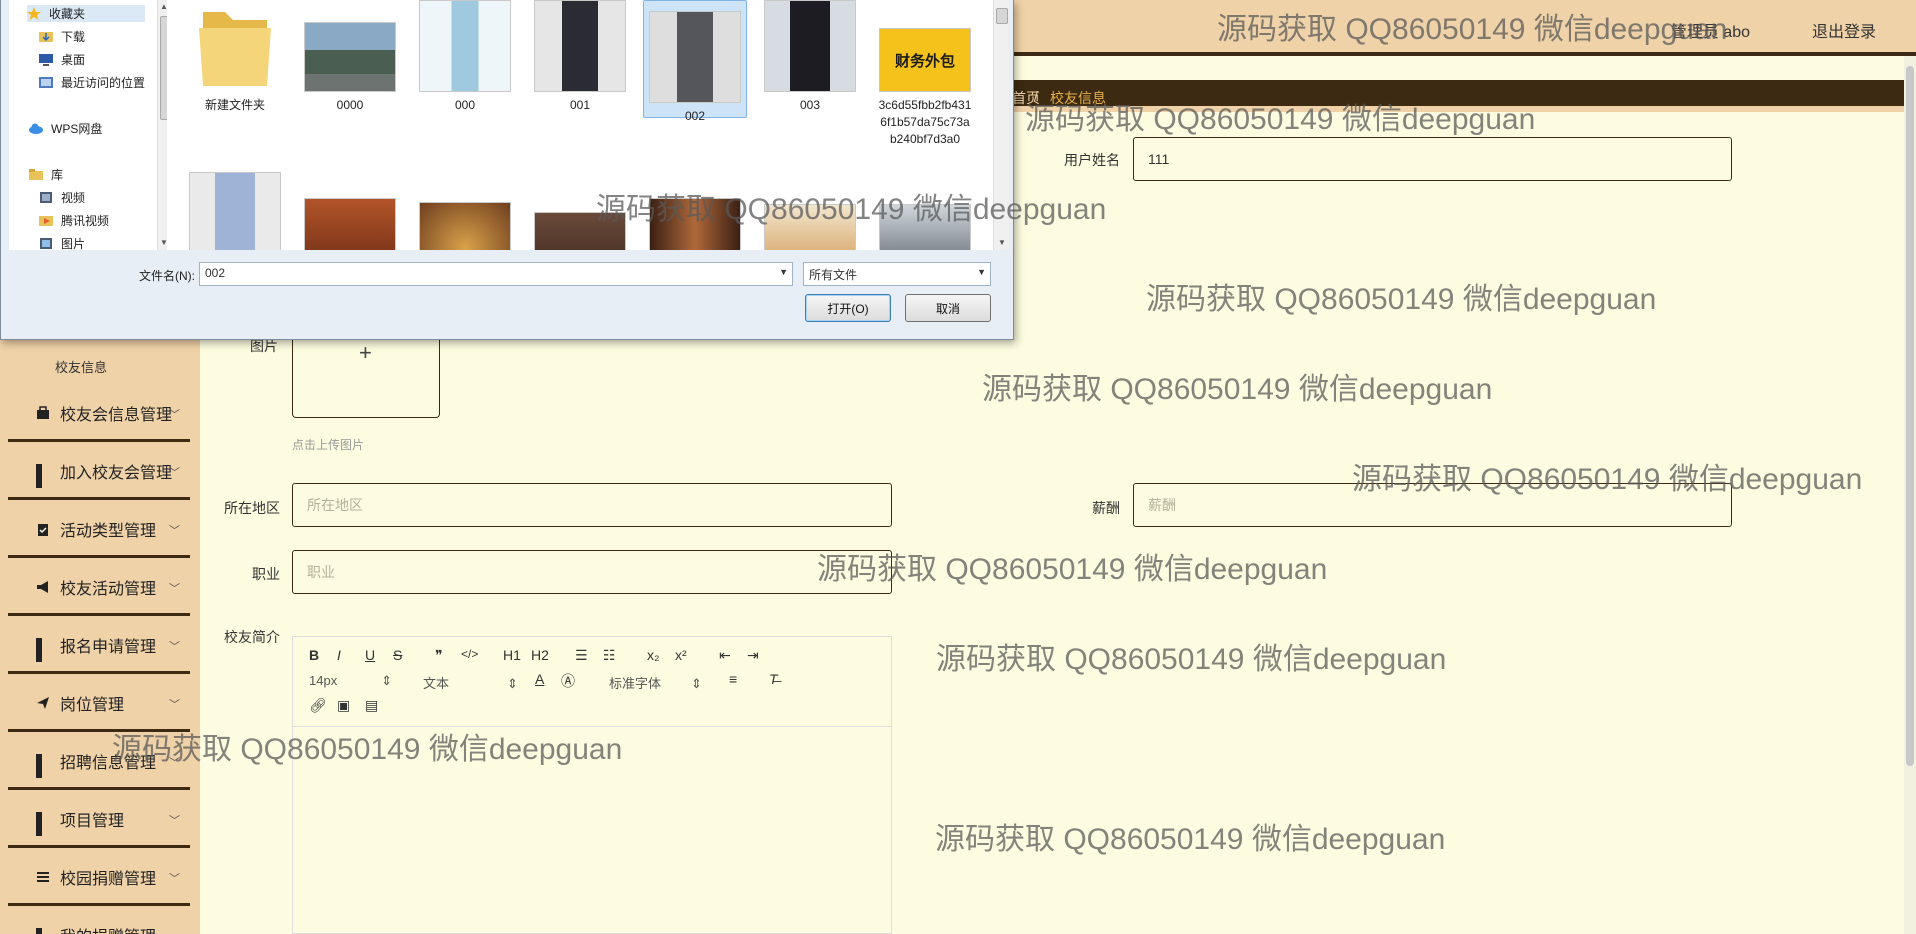 The image size is (1916, 934). Describe the element at coordinates (46, 174) in the screenshot. I see `nav-library: 库` at that location.